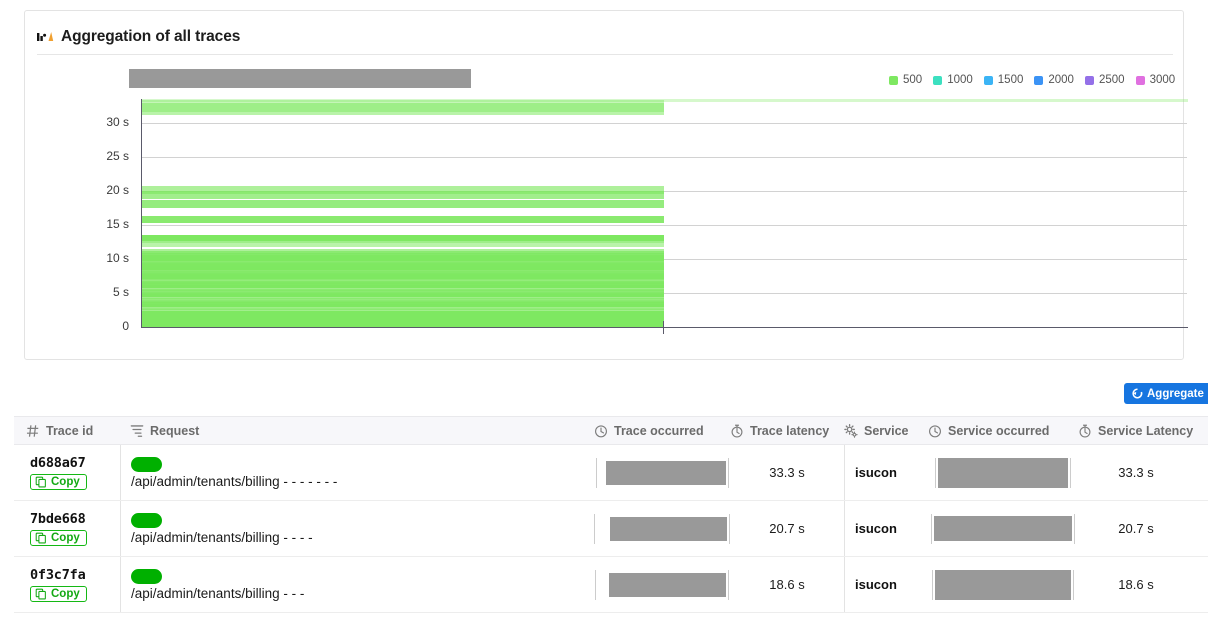  What do you see at coordinates (1137, 393) in the screenshot?
I see `refresh-icon` at bounding box center [1137, 393].